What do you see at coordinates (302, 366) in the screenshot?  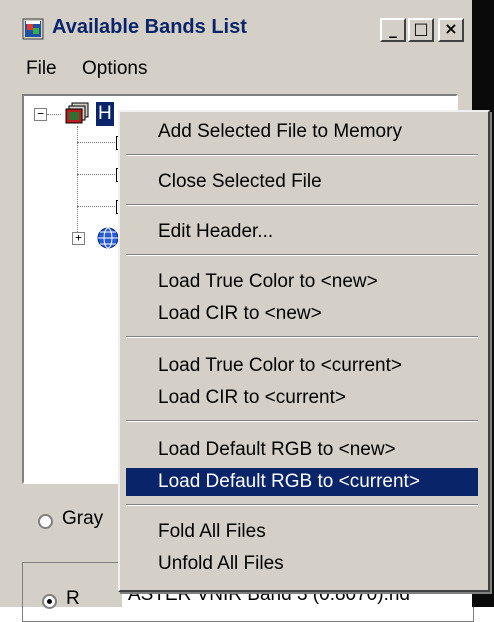 I see `menu-load-true-color-current: Load True Color to <current>` at bounding box center [302, 366].